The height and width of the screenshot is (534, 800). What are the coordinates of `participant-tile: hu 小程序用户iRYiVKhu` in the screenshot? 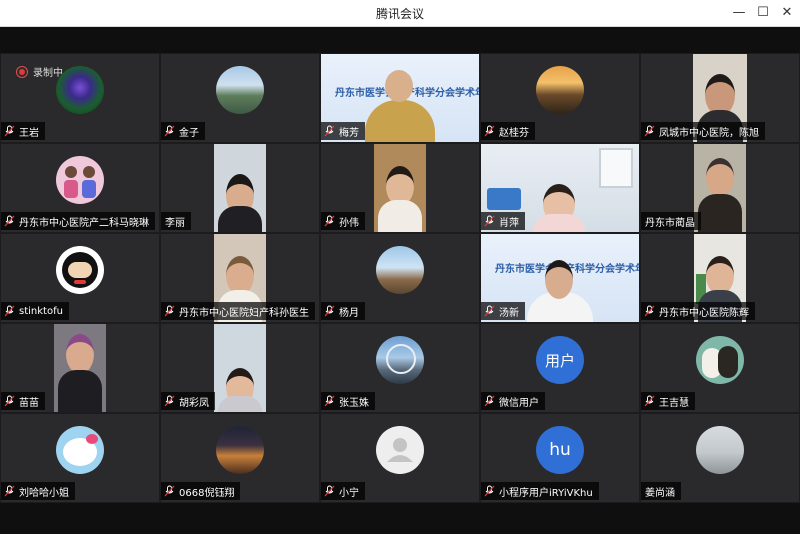 It's located at (560, 458).